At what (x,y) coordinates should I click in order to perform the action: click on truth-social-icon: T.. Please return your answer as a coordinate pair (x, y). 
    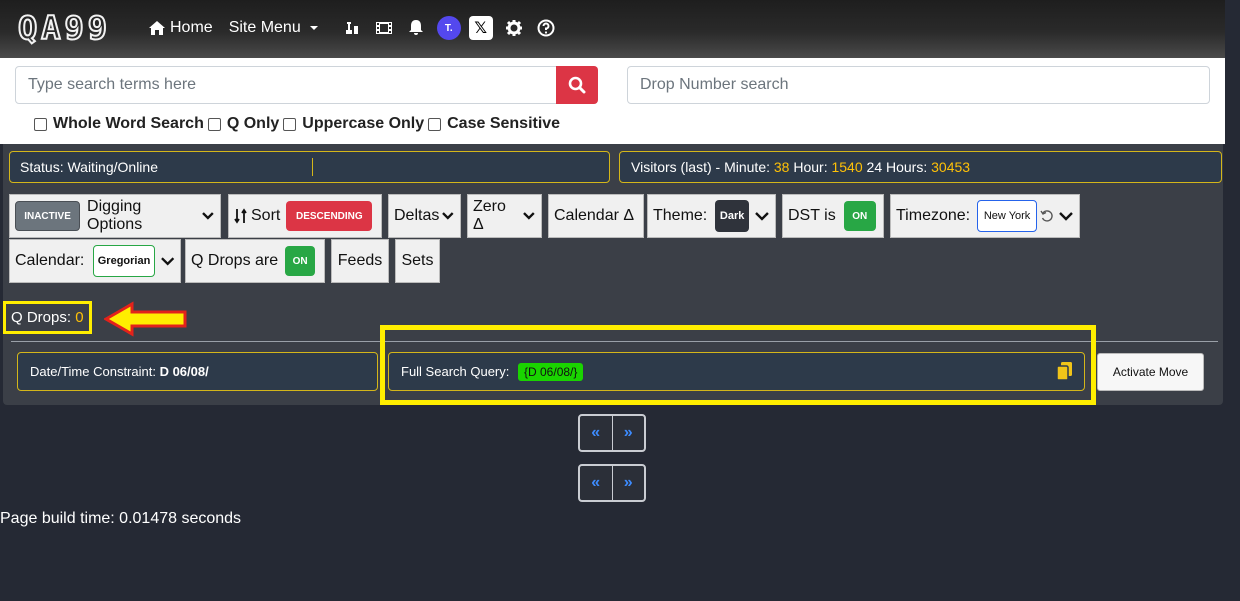
    Looking at the image, I should click on (448, 28).